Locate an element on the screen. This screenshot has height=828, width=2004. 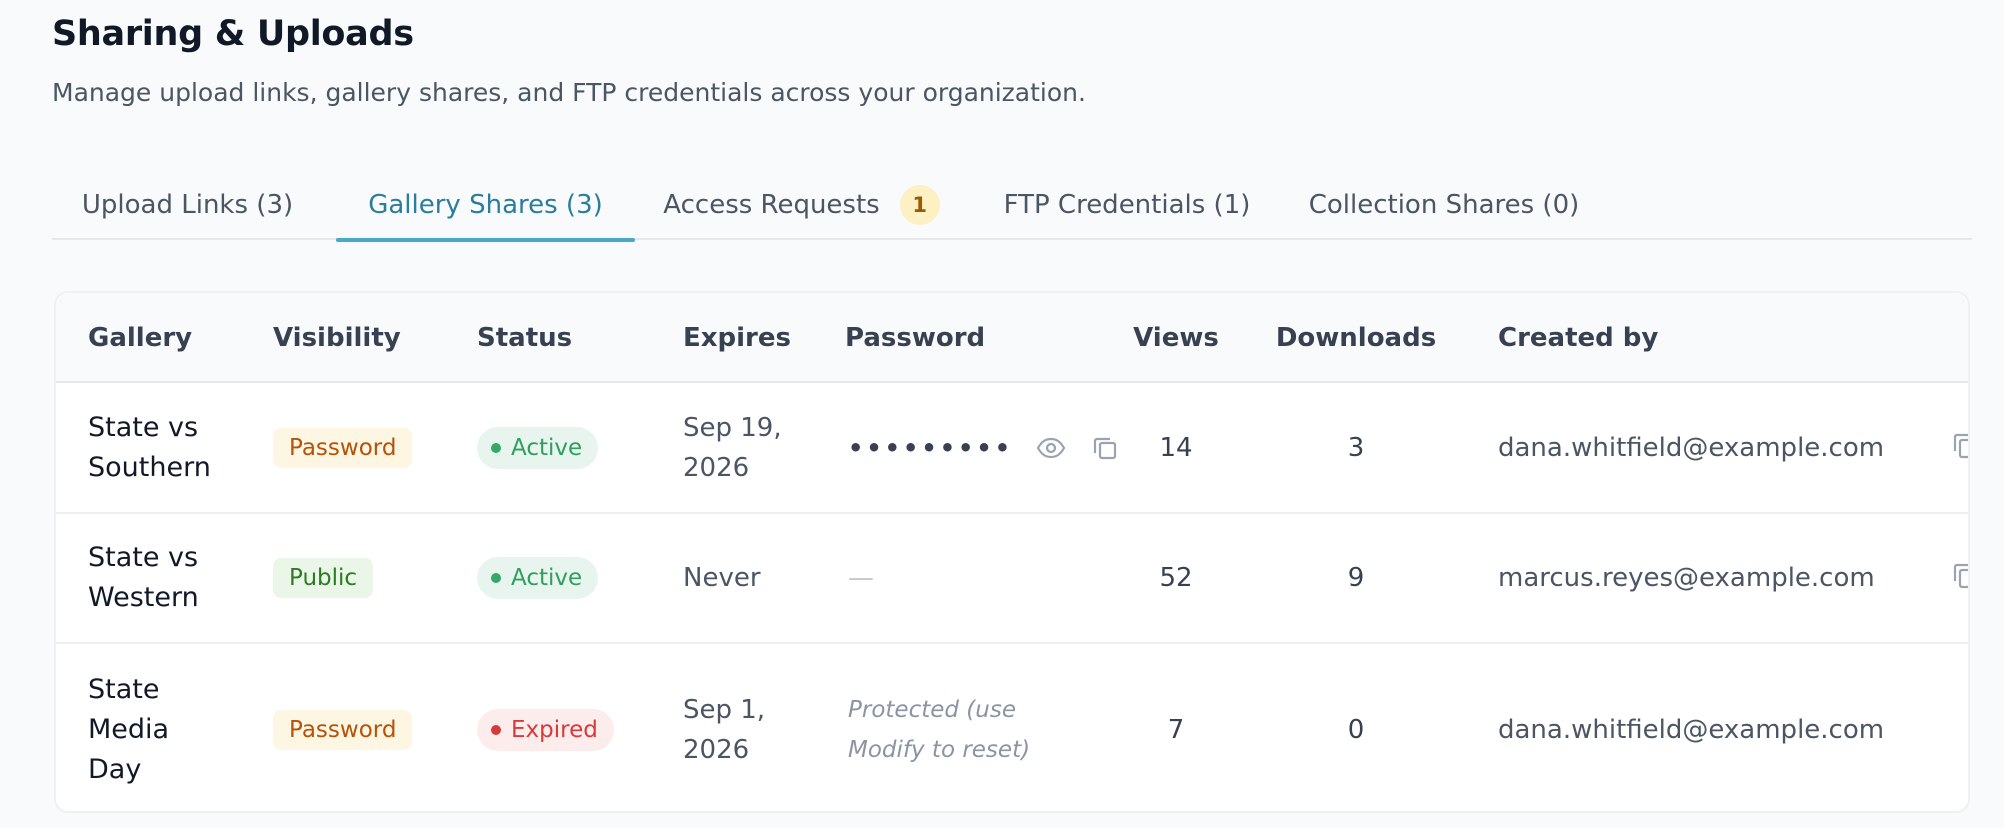
column-header-expires: Expires is located at coordinates (737, 338).